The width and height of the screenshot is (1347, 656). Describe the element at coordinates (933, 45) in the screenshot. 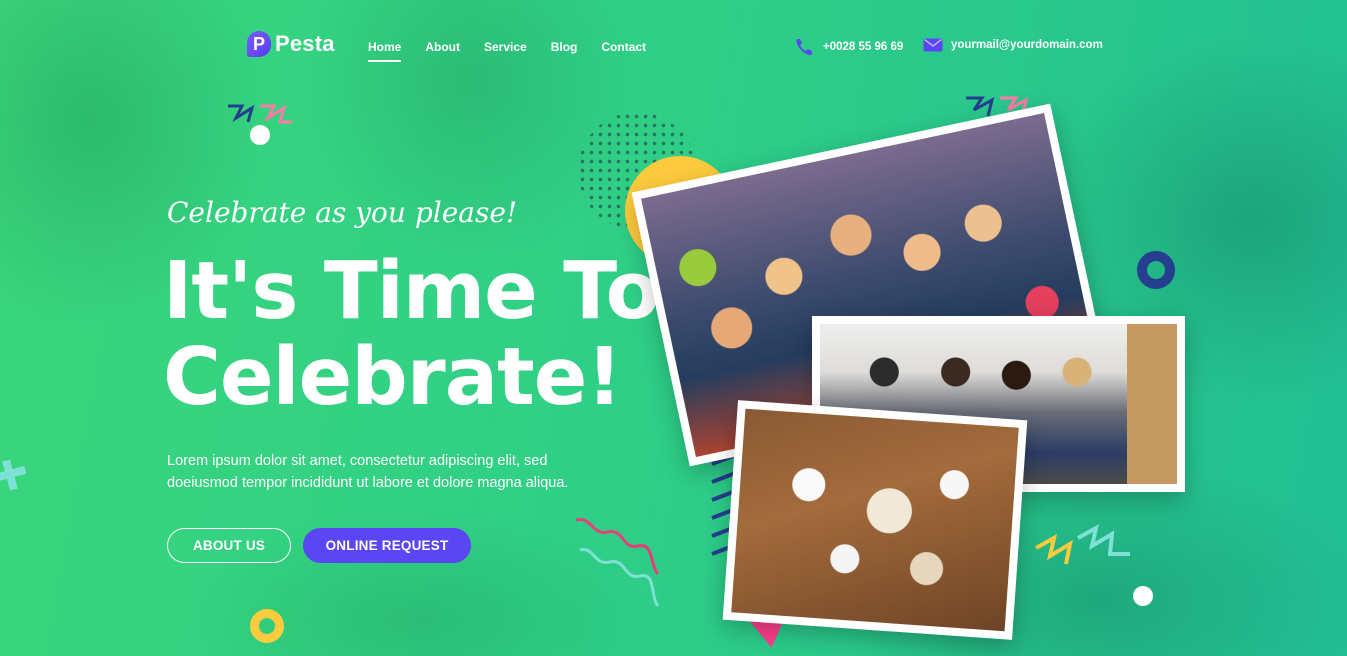

I see `envelope-icon` at that location.